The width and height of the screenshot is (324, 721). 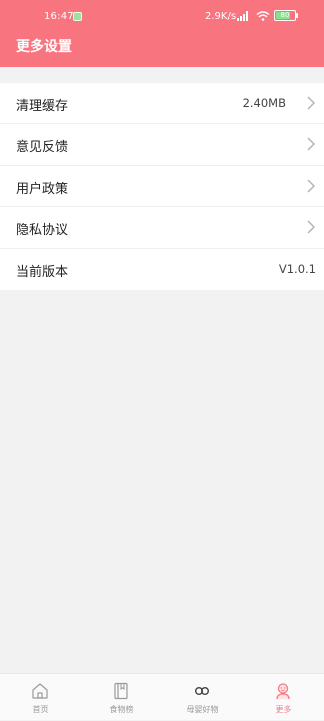 I want to click on tab-home: 首页, so click(x=40, y=697).